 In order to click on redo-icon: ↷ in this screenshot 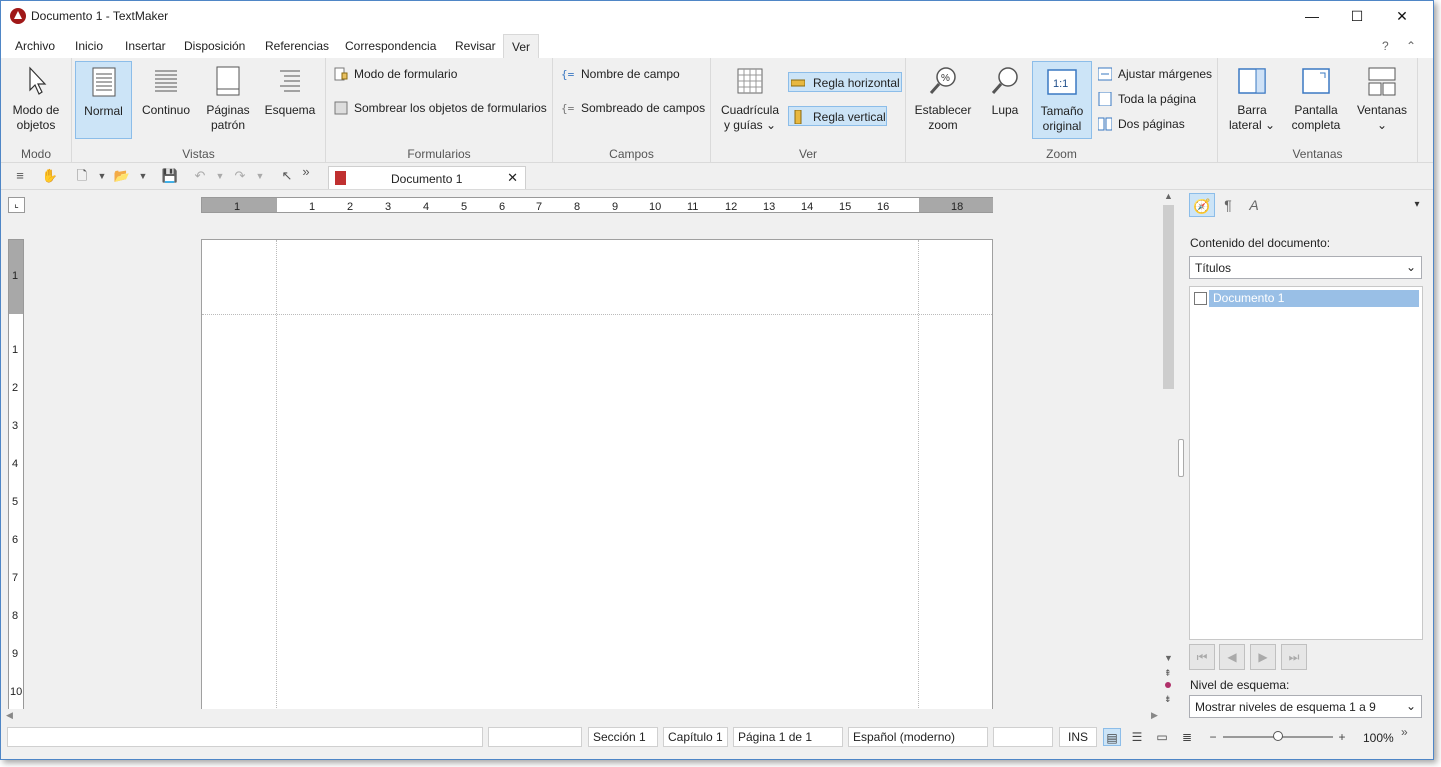, I will do `click(240, 176)`.